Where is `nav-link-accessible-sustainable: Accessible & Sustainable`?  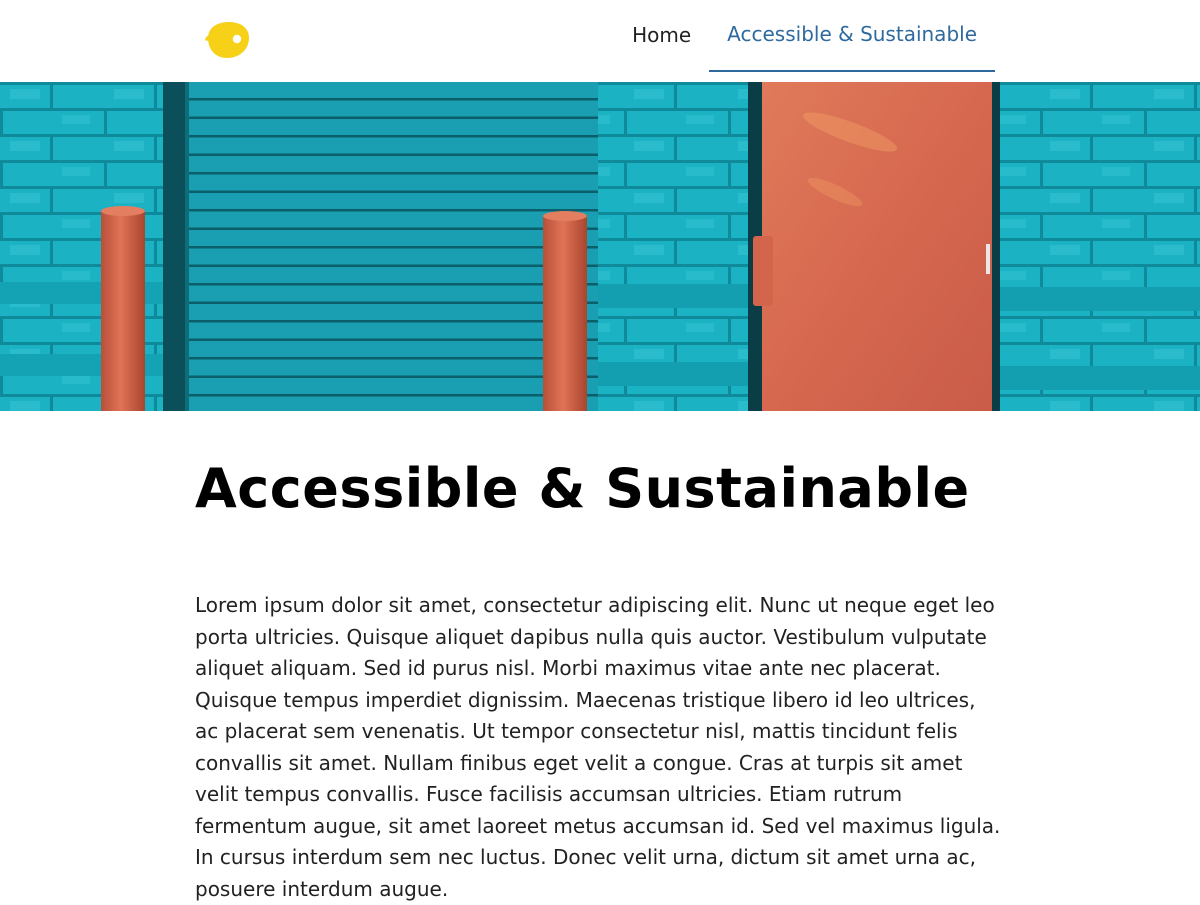 nav-link-accessible-sustainable: Accessible & Sustainable is located at coordinates (852, 36).